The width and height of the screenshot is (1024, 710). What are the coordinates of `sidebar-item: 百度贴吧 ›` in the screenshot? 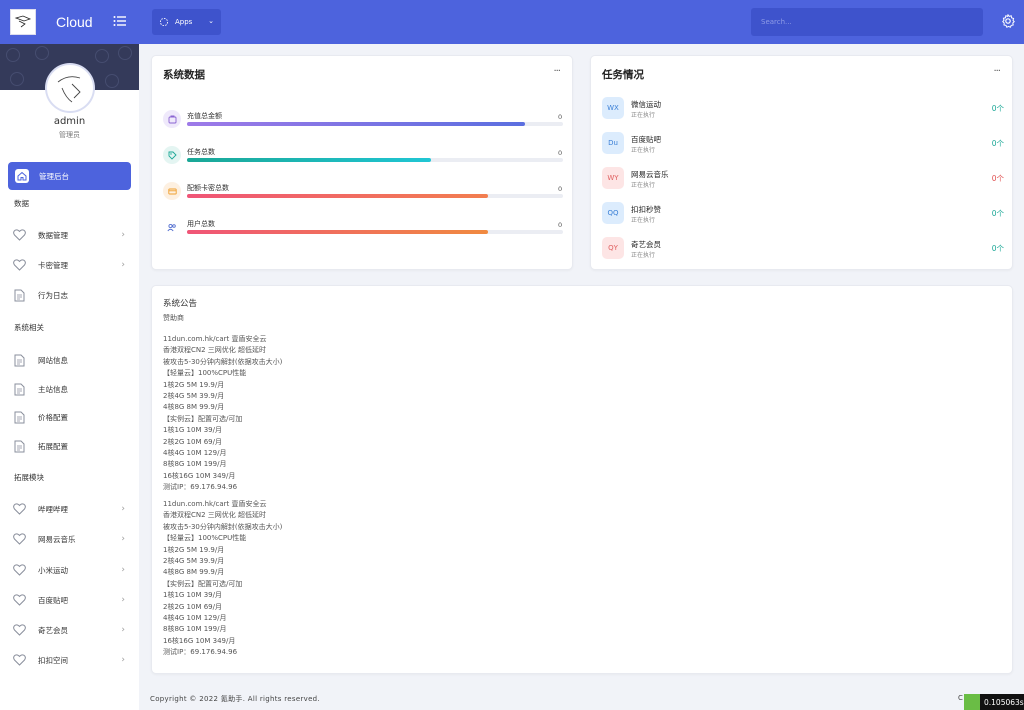 It's located at (69, 600).